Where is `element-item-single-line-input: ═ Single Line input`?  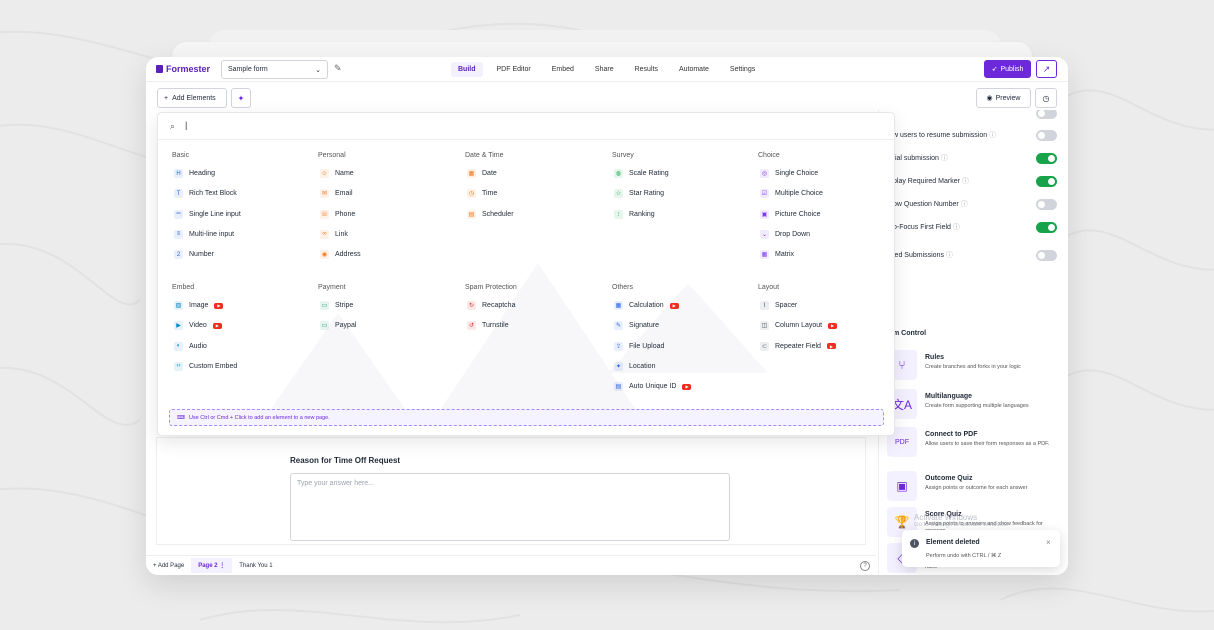
element-item-single-line-input: ═ Single Line input is located at coordinates (207, 214).